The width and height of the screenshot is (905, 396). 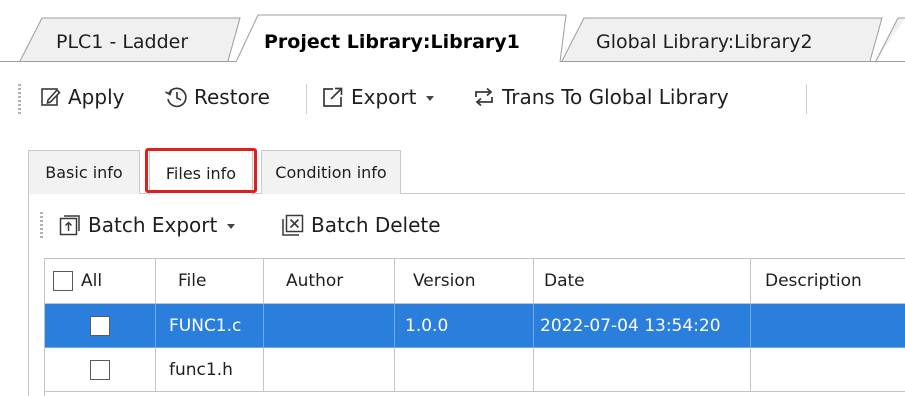 What do you see at coordinates (19, 99) in the screenshot?
I see `toolbar-grip` at bounding box center [19, 99].